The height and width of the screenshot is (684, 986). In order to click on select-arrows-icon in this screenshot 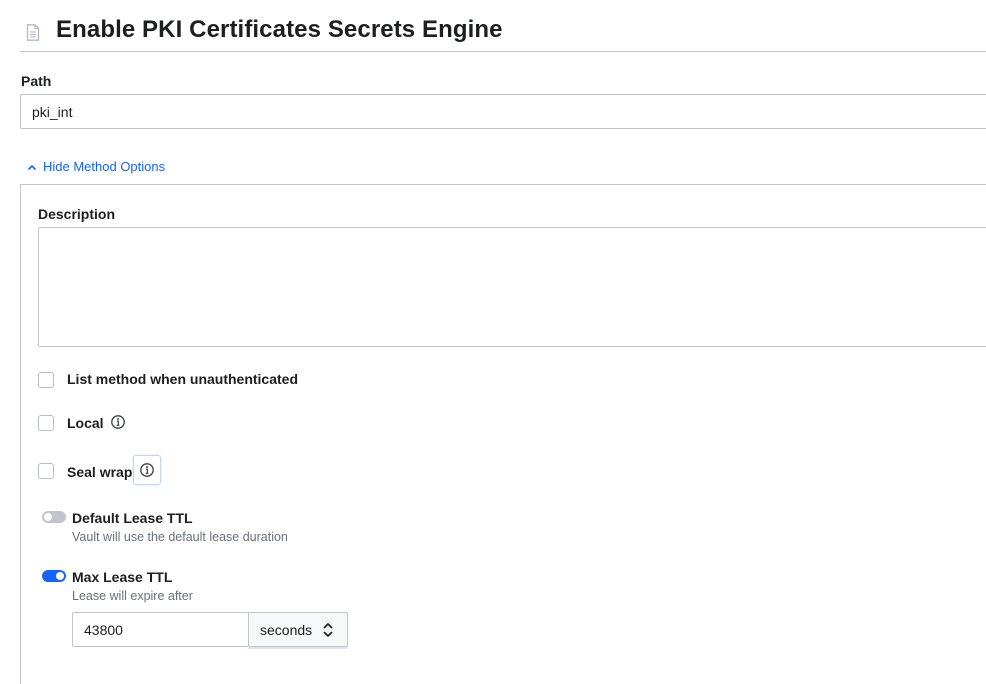, I will do `click(328, 630)`.